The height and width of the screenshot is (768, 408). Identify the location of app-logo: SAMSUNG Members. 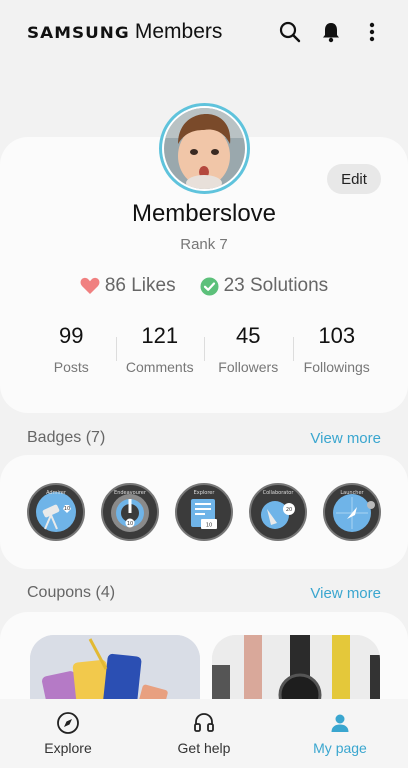
(124, 32).